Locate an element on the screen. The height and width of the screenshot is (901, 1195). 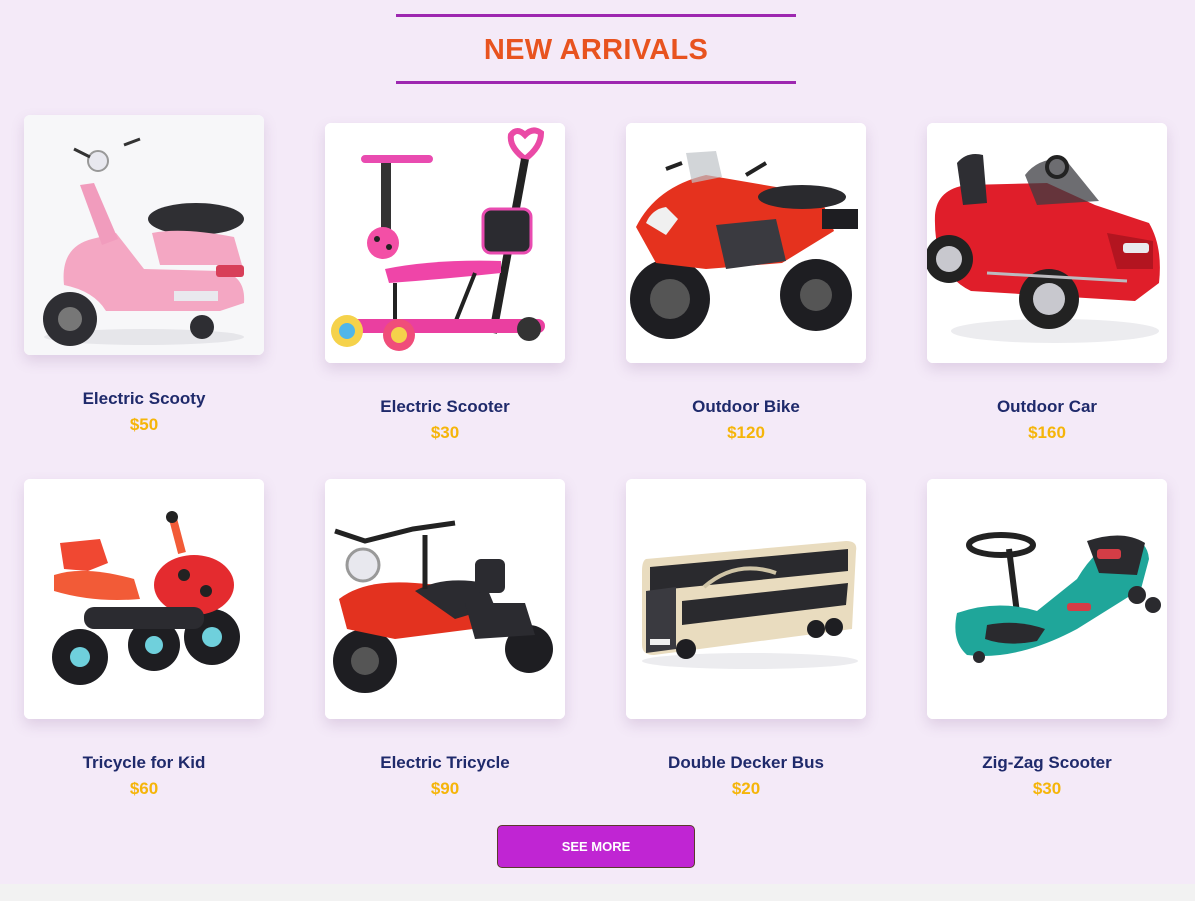
heading-rule-top is located at coordinates (596, 15).